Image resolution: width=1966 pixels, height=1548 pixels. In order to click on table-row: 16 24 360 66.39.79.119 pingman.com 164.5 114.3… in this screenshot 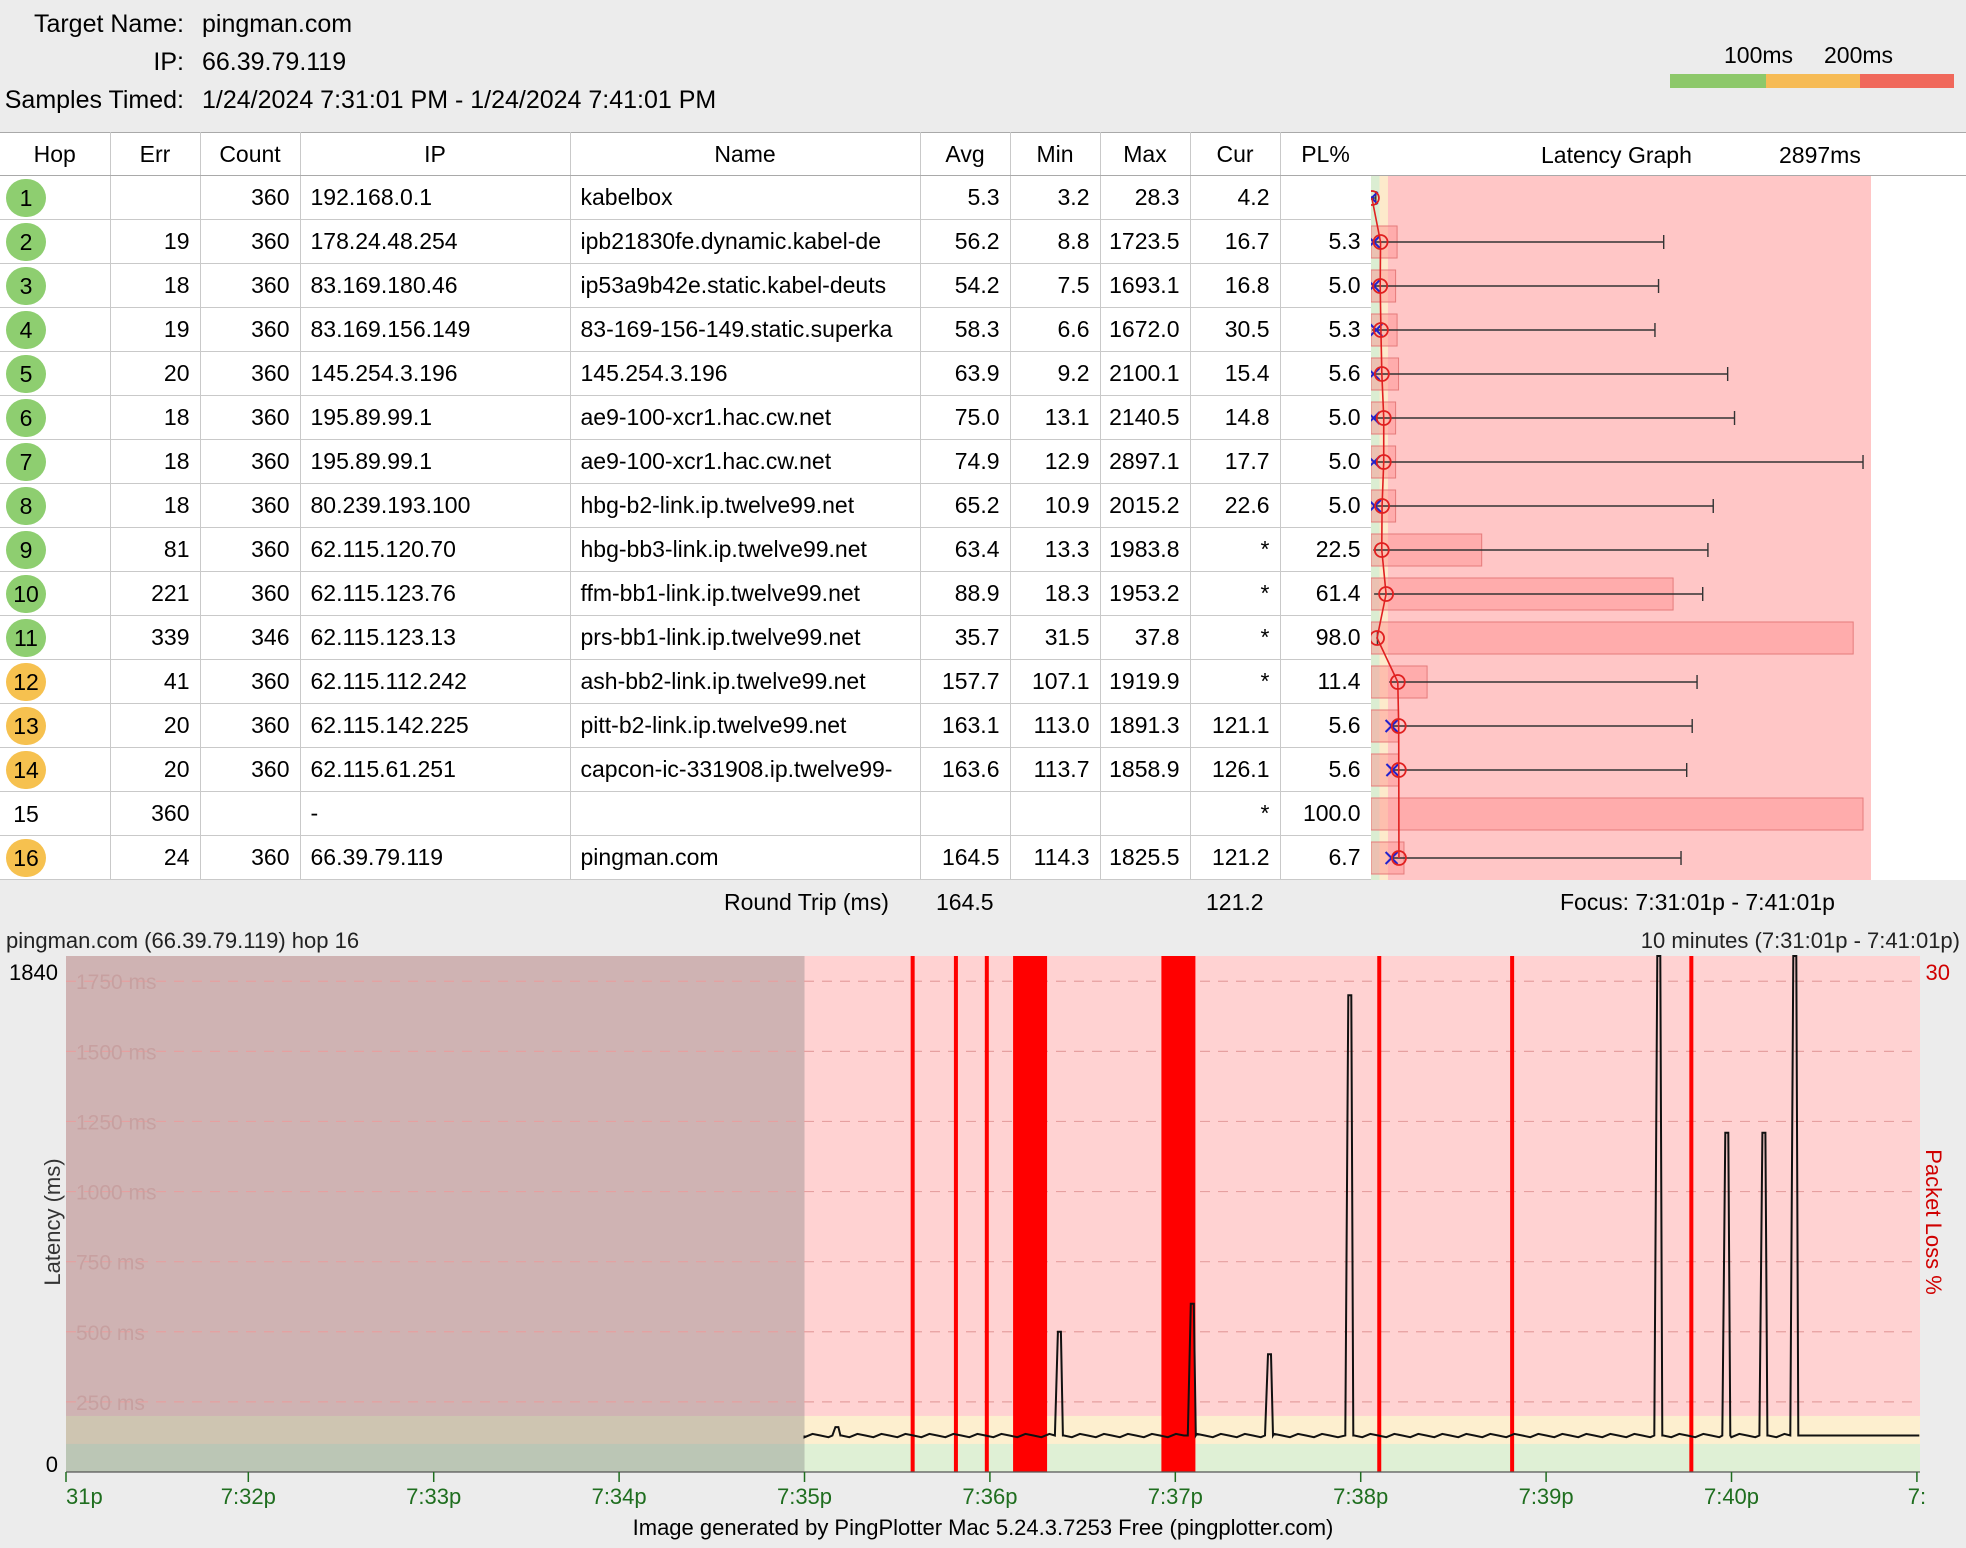, I will do `click(686, 857)`.